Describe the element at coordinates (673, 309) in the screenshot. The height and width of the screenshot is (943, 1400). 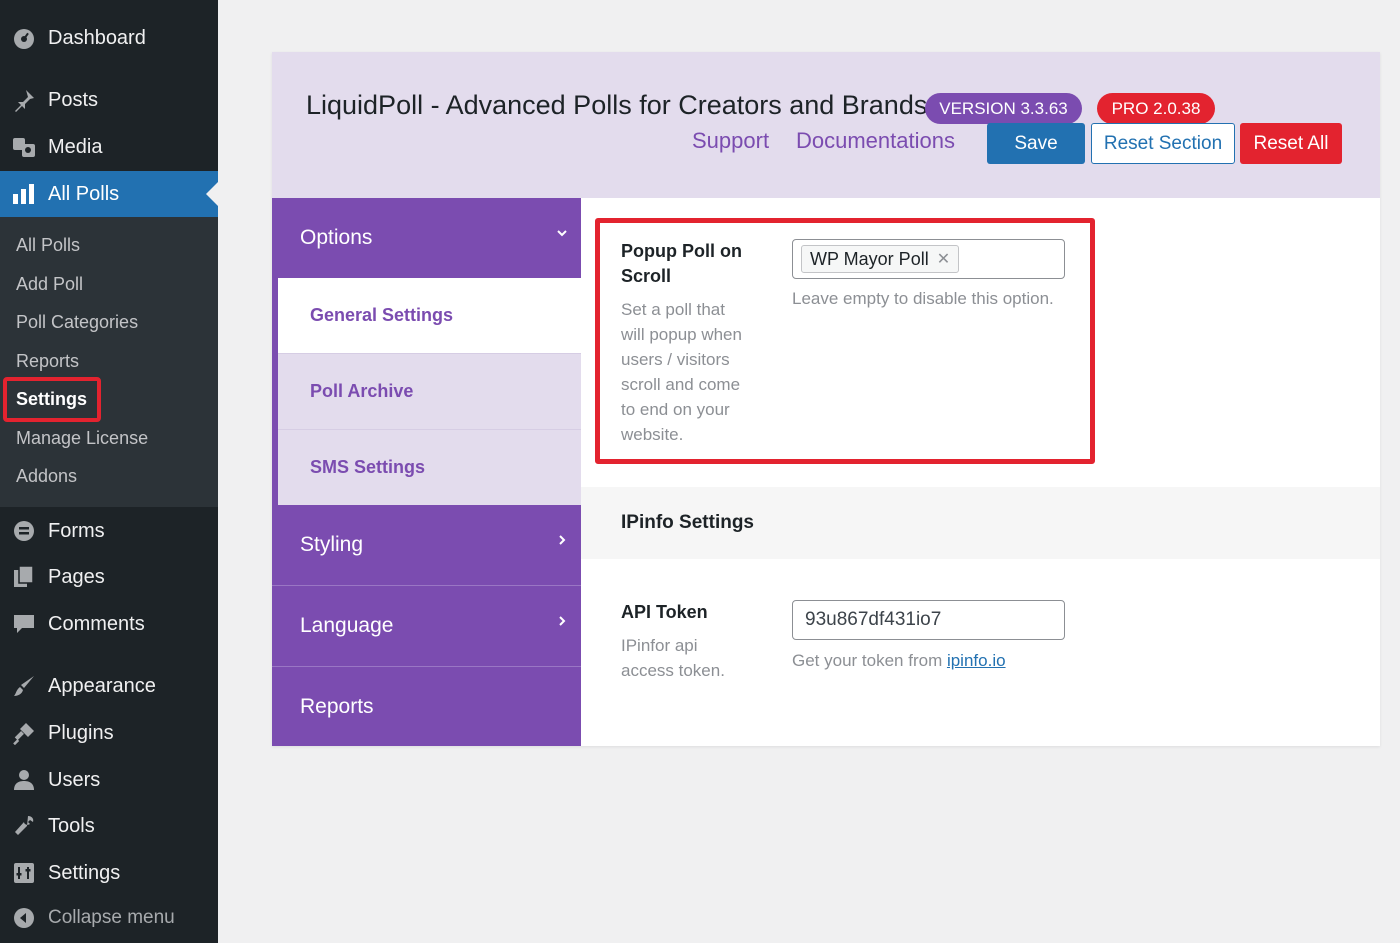
I see `popup-poll-description: Set a poll that` at that location.